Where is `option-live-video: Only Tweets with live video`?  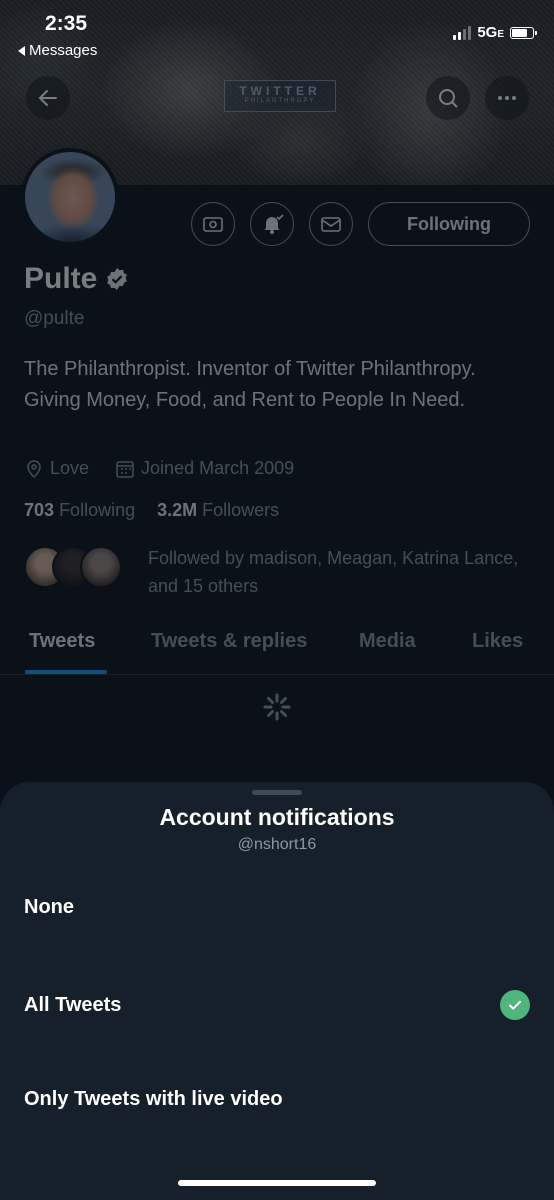 option-live-video: Only Tweets with live video is located at coordinates (277, 1099).